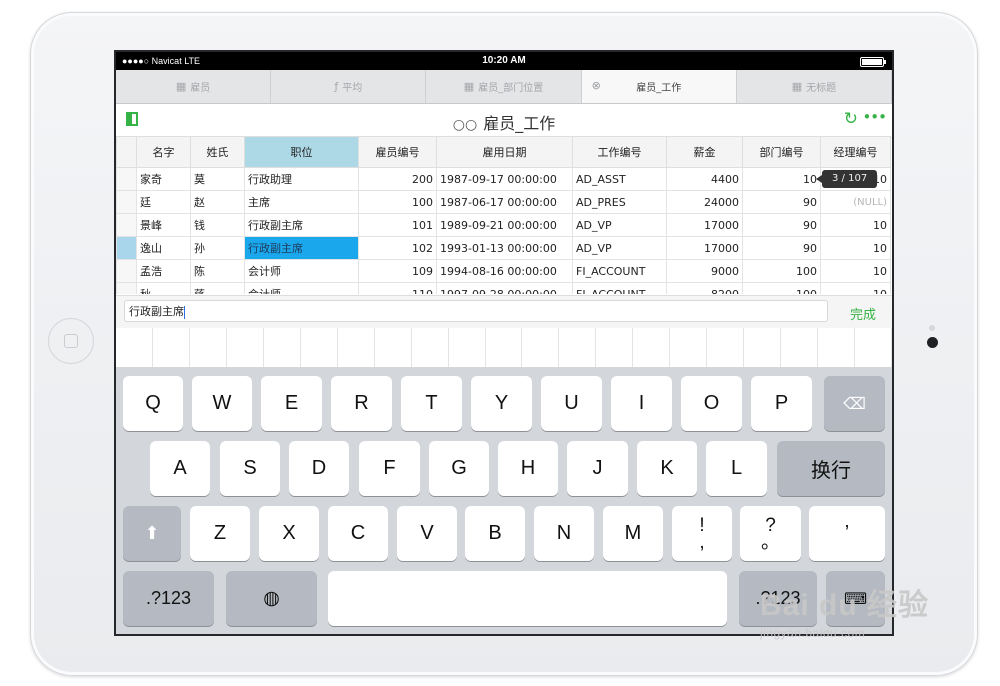 The image size is (1000, 686). What do you see at coordinates (711, 403) in the screenshot?
I see `key-o: O` at bounding box center [711, 403].